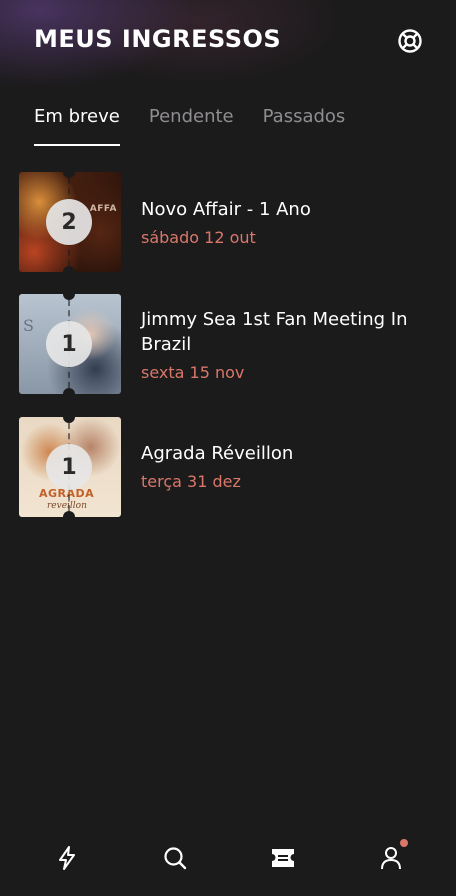  Describe the element at coordinates (286, 332) in the screenshot. I see `event-name: Jimmy Sea 1st Fan Meeting In Brazil` at that location.